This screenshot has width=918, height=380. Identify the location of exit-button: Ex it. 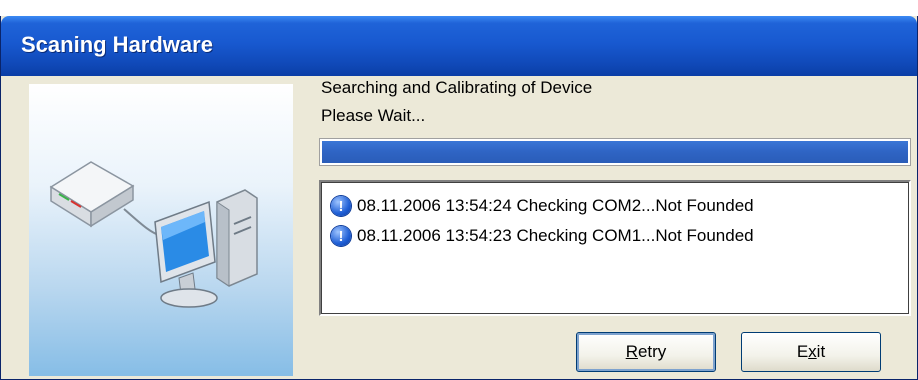
(811, 352).